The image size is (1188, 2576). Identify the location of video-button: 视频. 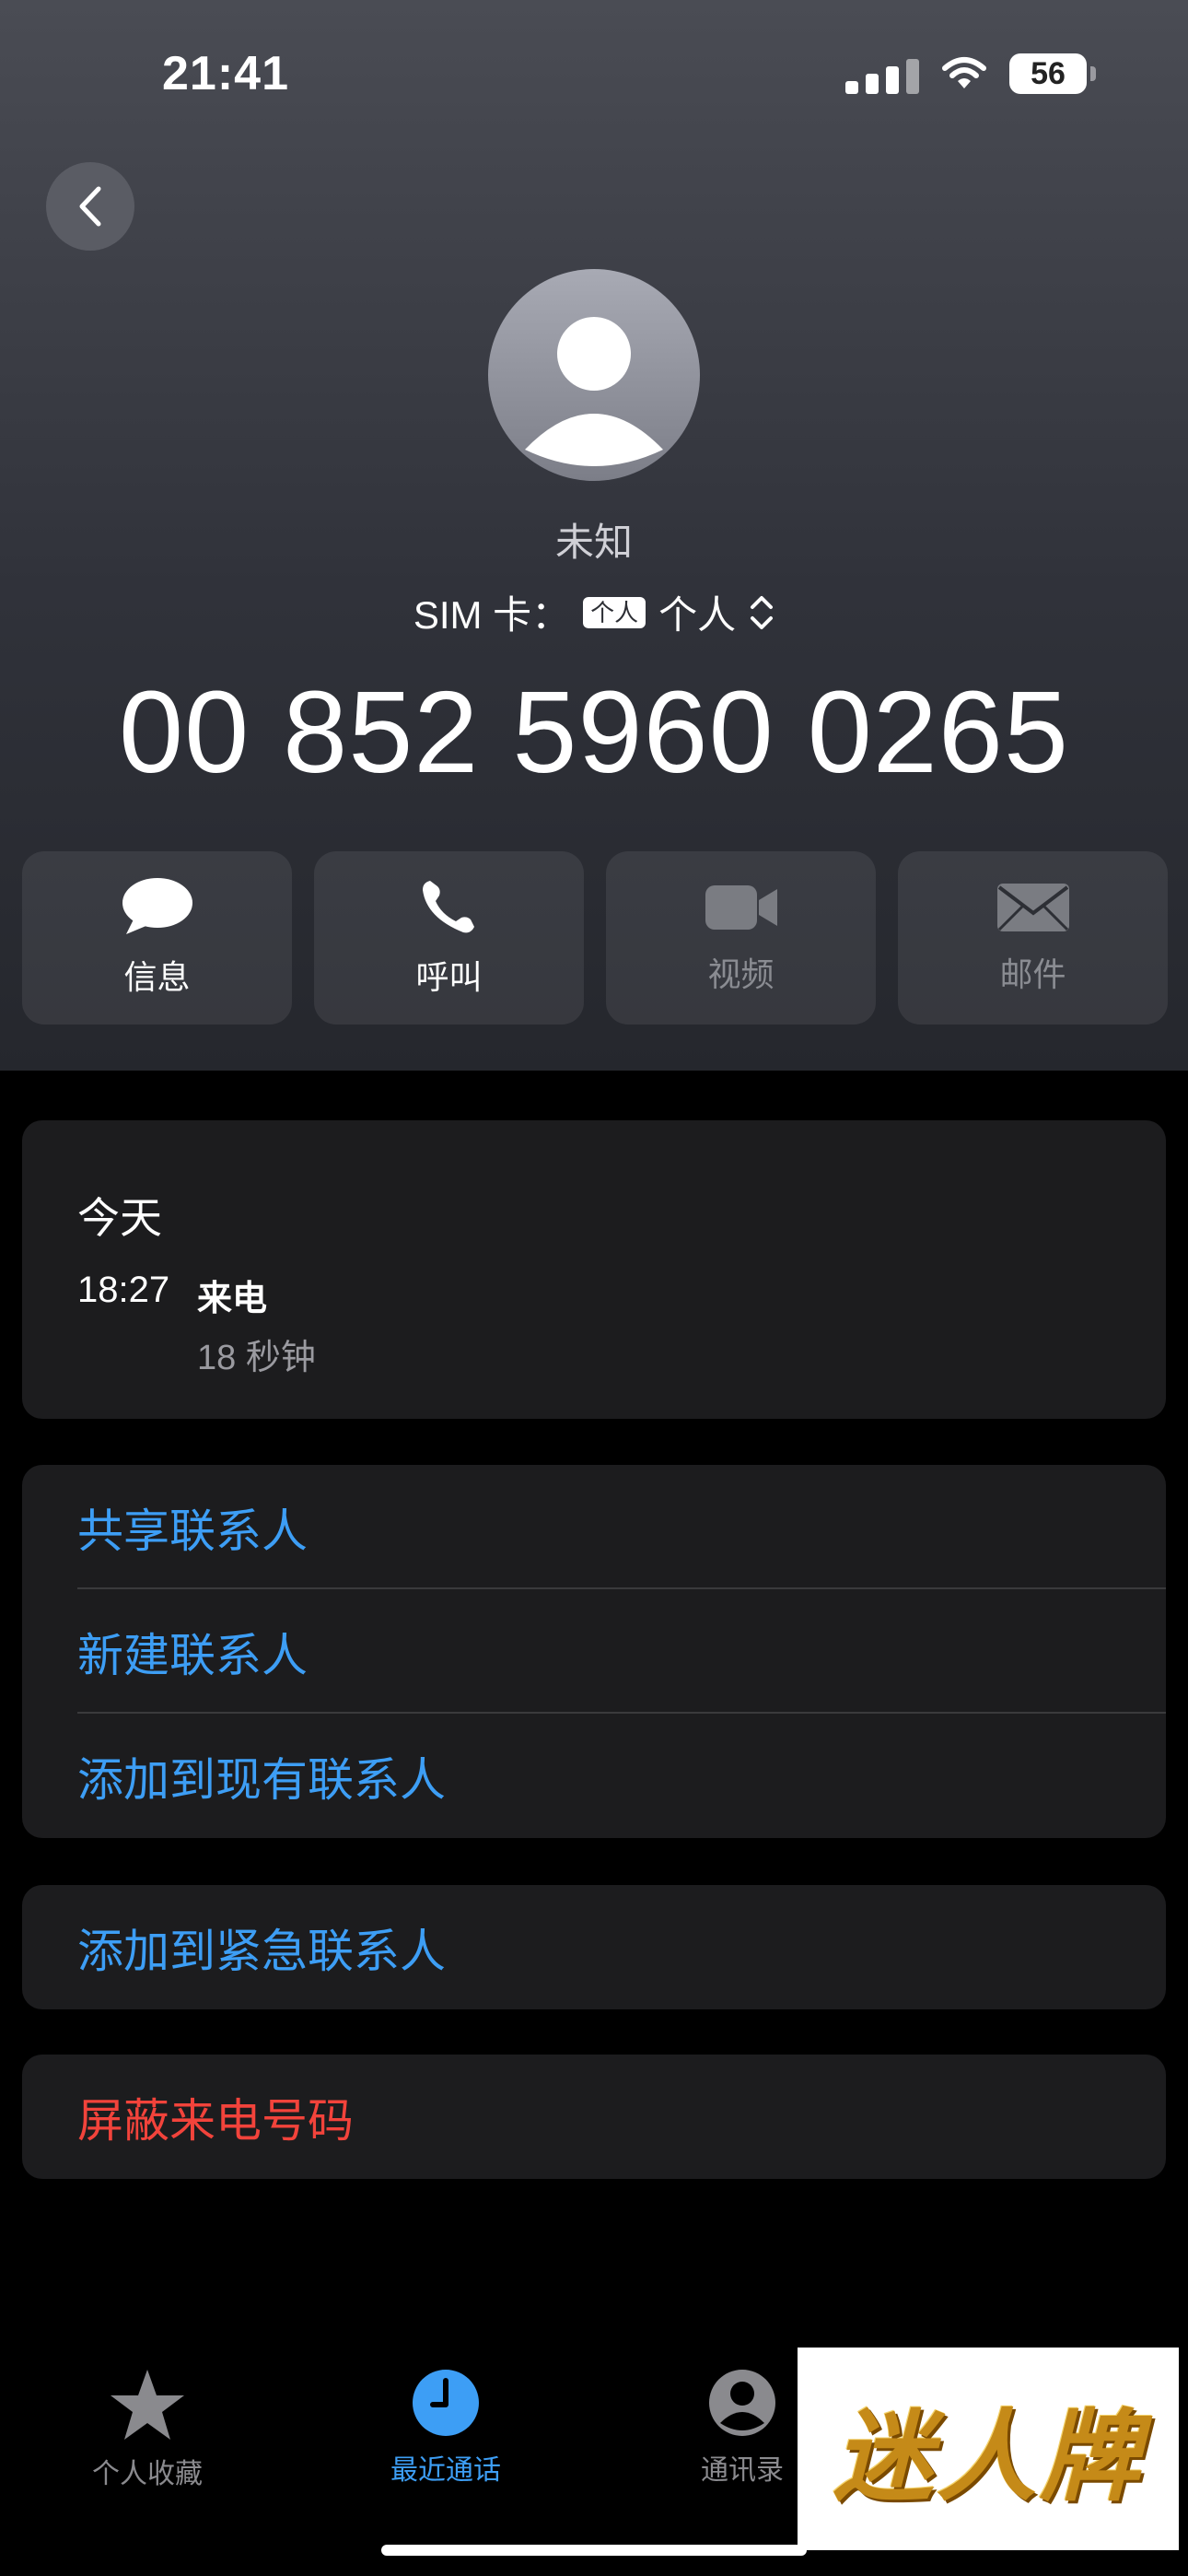
(741, 938).